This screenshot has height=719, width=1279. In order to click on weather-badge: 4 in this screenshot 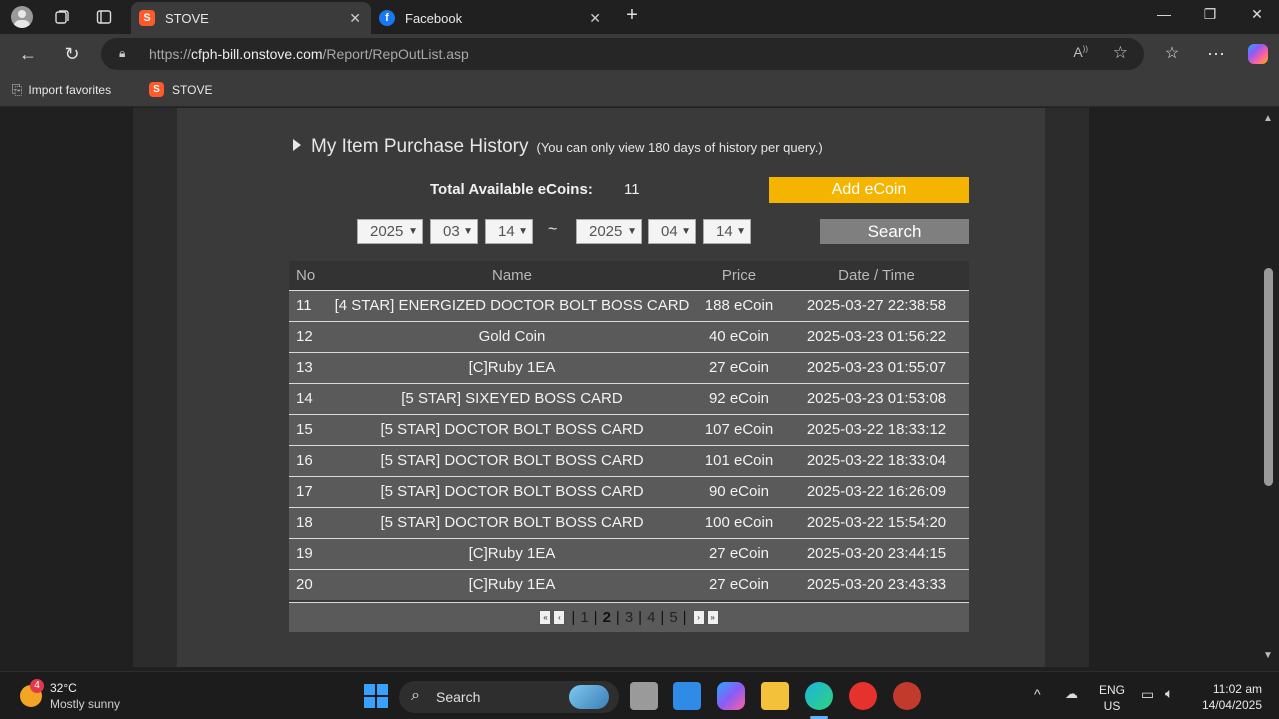, I will do `click(37, 686)`.